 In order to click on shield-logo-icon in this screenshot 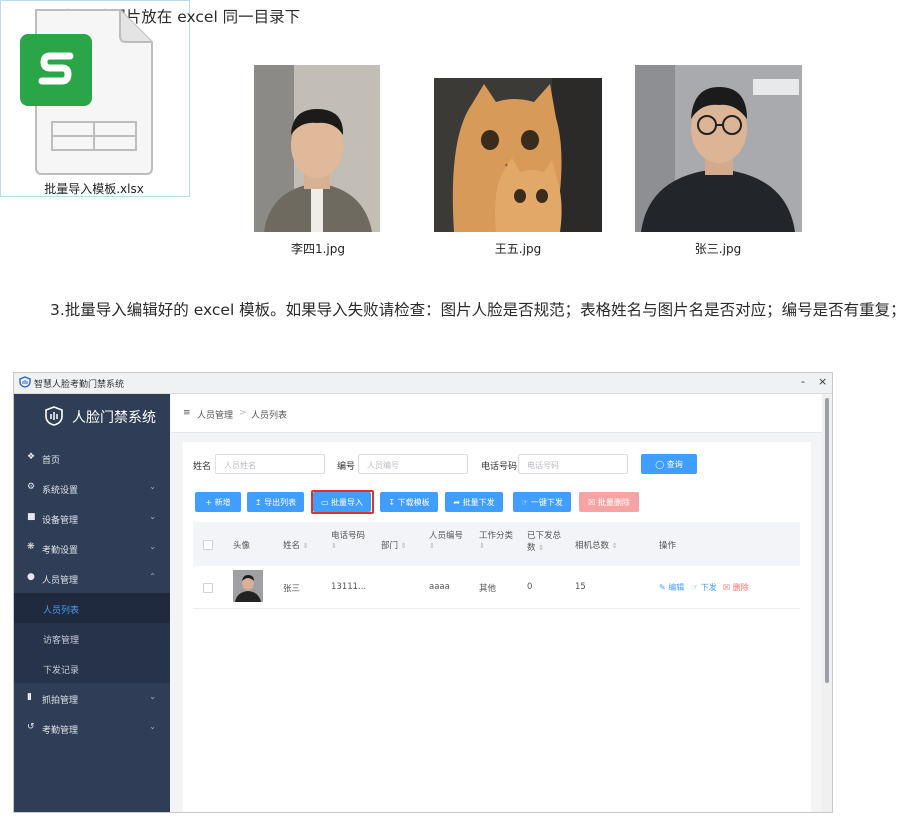, I will do `click(25, 382)`.